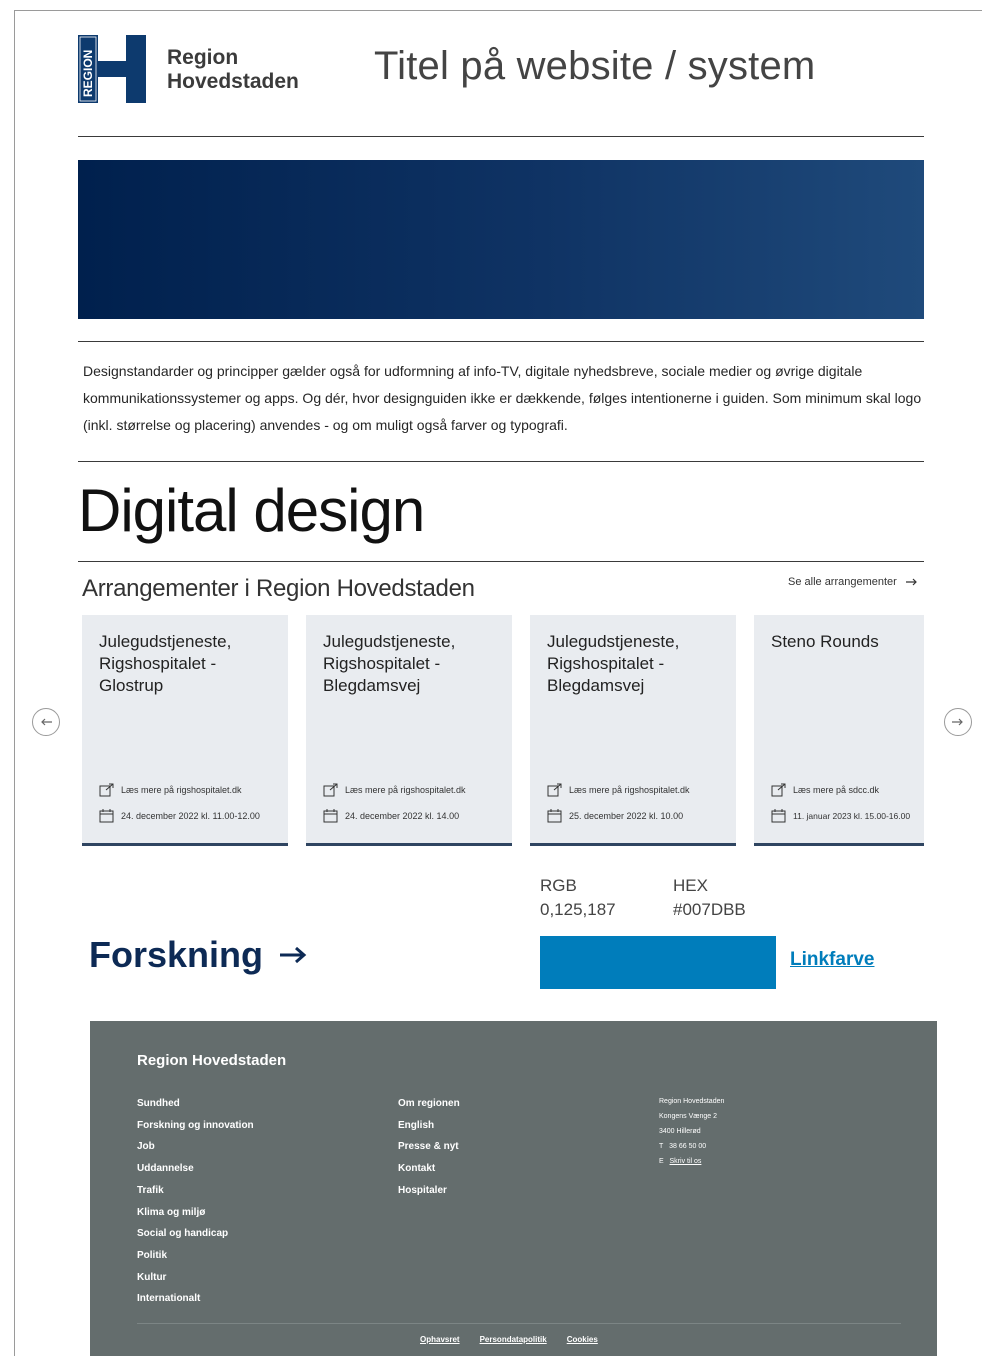 The height and width of the screenshot is (1356, 982). I want to click on link-color-swatch, so click(658, 962).